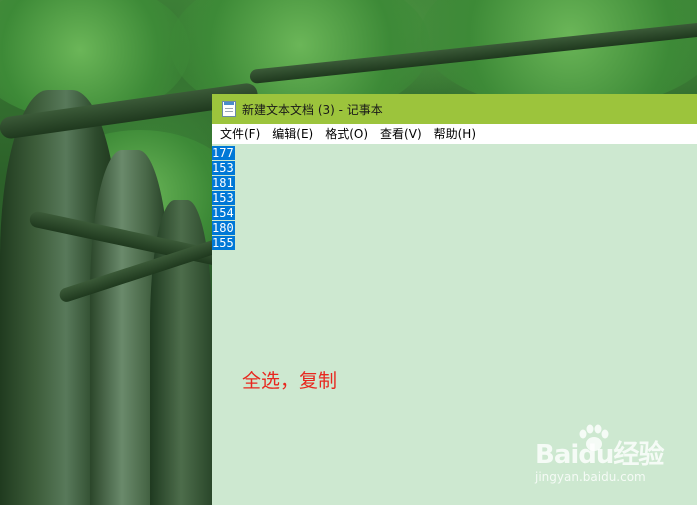  What do you see at coordinates (223, 183) in the screenshot?
I see `selected-text: 181` at bounding box center [223, 183].